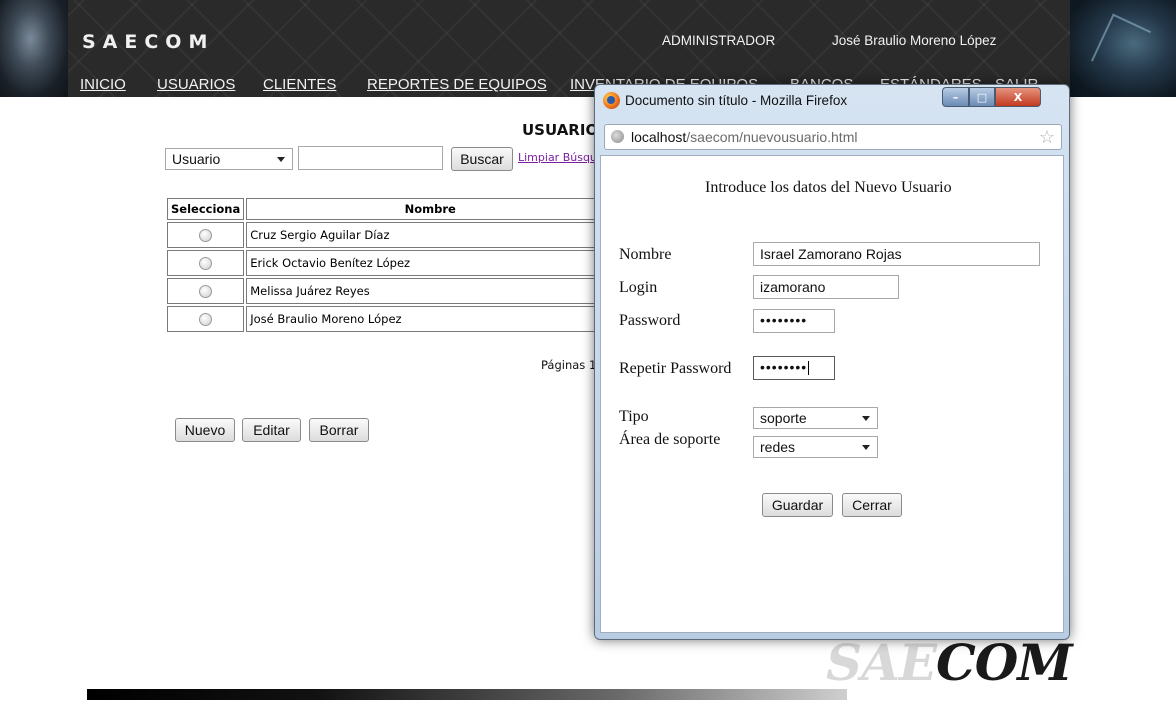  I want to click on support-area-label: Área de soporte, so click(670, 439).